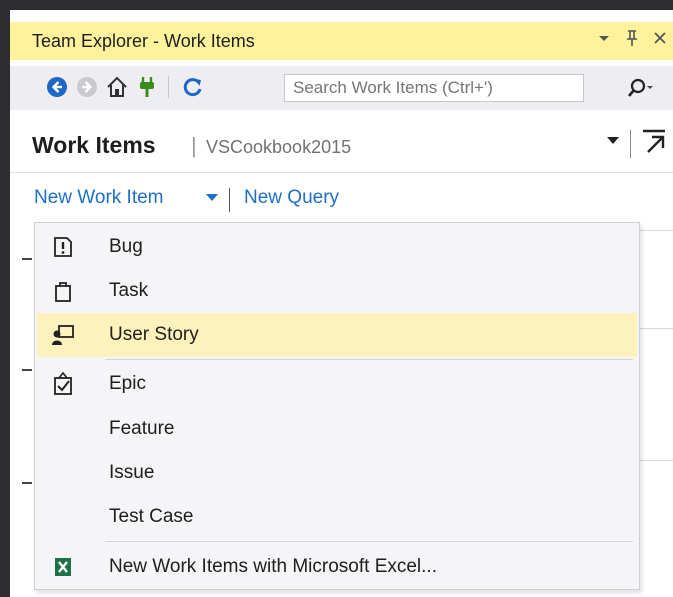  What do you see at coordinates (291, 198) in the screenshot?
I see `new-query-link: New Query` at bounding box center [291, 198].